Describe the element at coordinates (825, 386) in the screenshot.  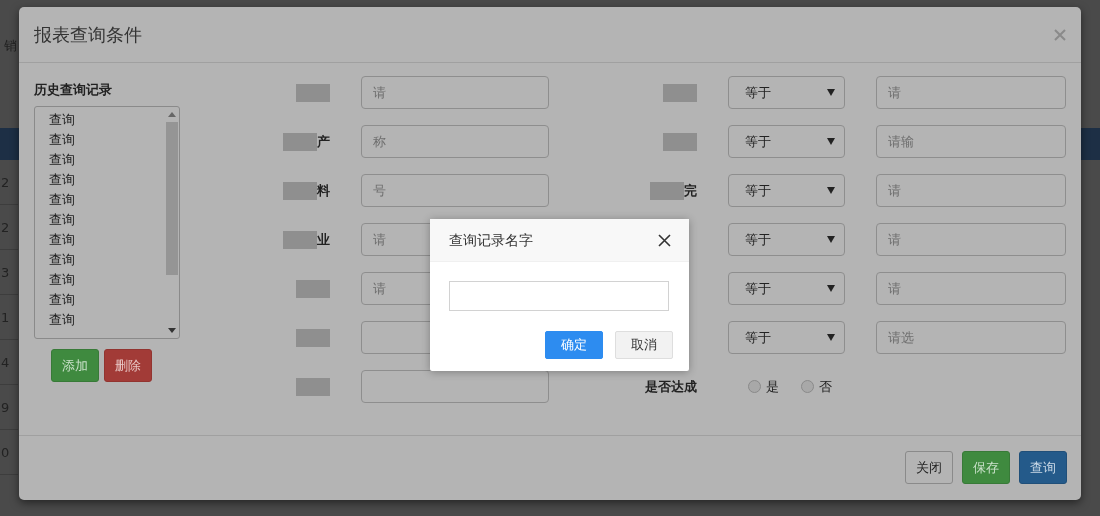
I see `radio-label: 否` at that location.